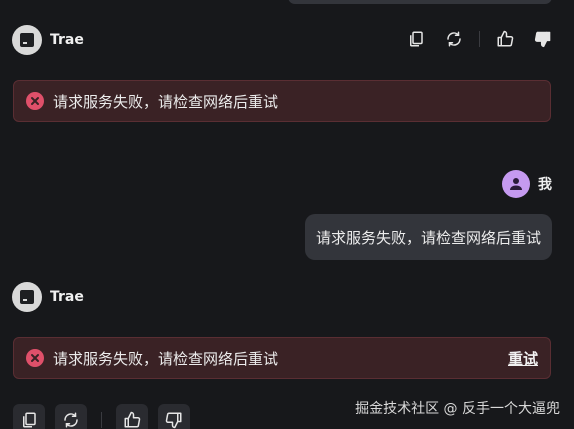 This screenshot has width=574, height=429. Describe the element at coordinates (523, 358) in the screenshot. I see `retry-button: 重试` at that location.